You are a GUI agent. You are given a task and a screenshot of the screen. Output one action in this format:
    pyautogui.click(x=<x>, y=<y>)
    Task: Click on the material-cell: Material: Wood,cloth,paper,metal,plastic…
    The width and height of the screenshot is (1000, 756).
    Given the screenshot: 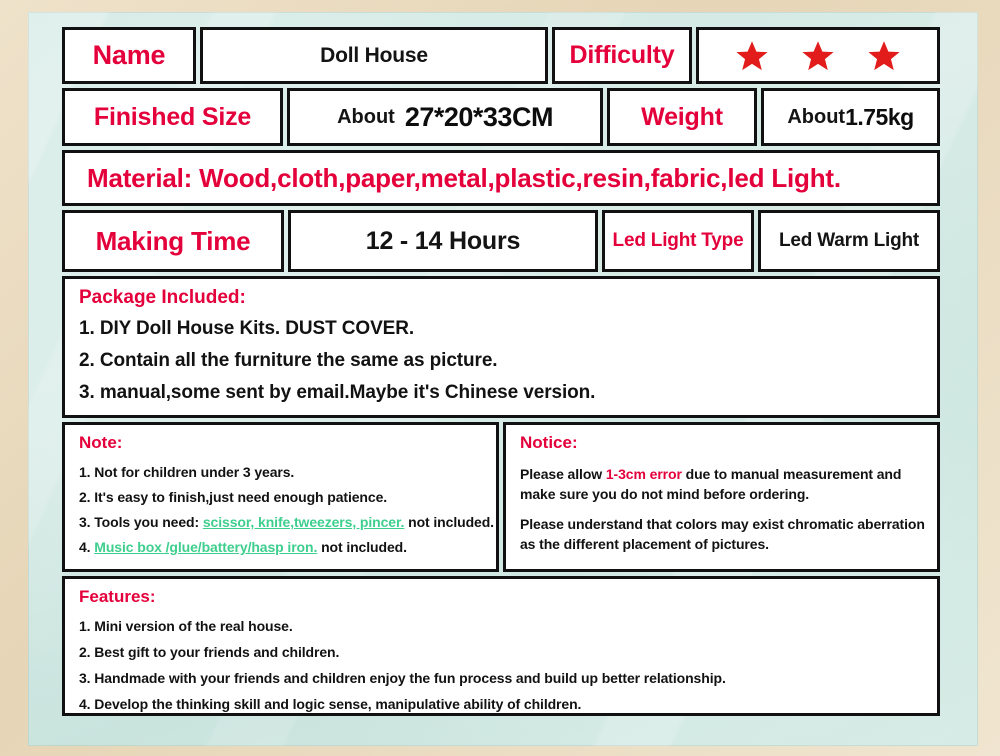 What is the action you would take?
    pyautogui.click(x=501, y=178)
    